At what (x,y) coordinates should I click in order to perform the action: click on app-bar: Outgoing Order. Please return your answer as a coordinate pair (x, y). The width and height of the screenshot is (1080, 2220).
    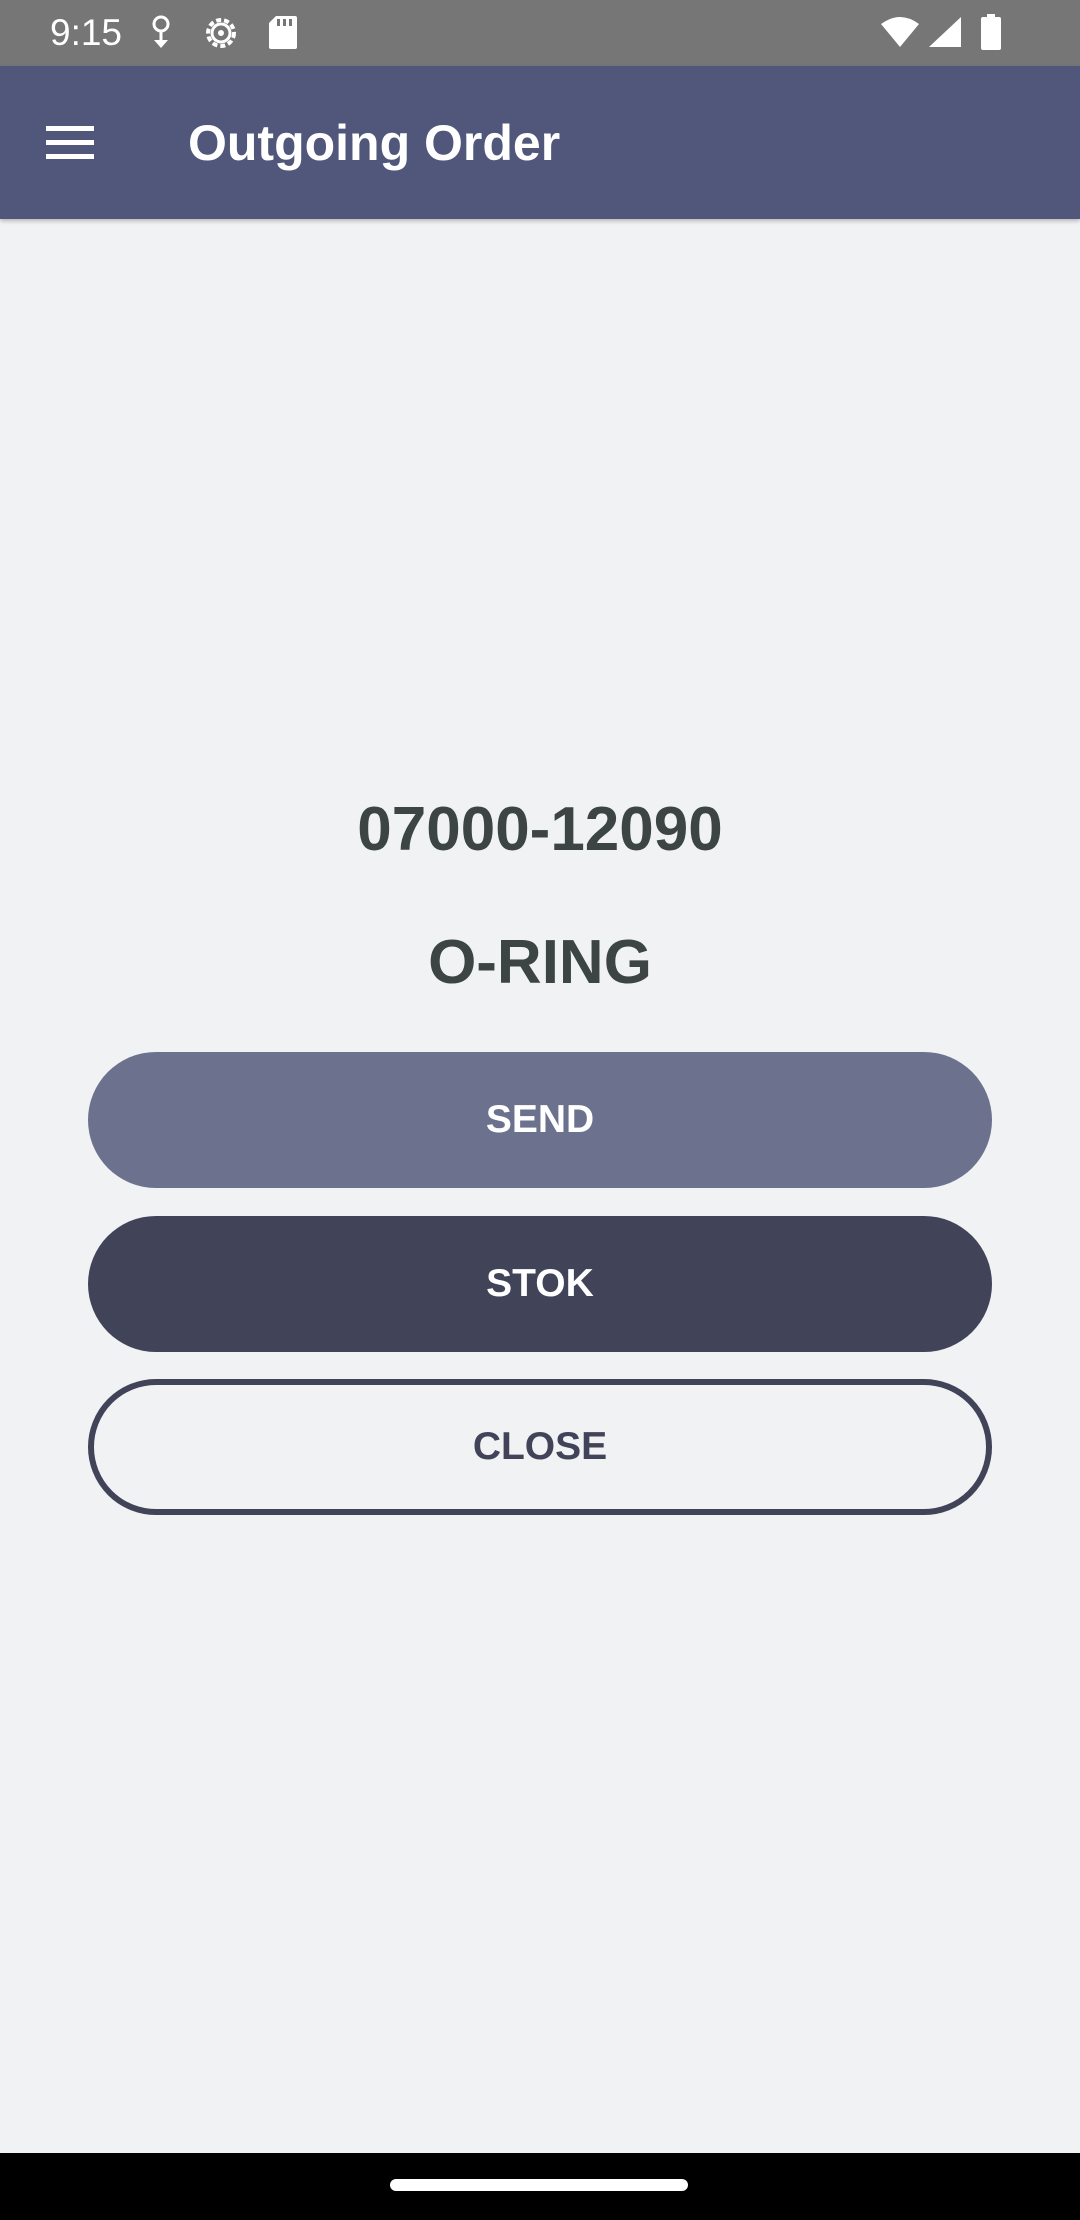
    Looking at the image, I should click on (540, 142).